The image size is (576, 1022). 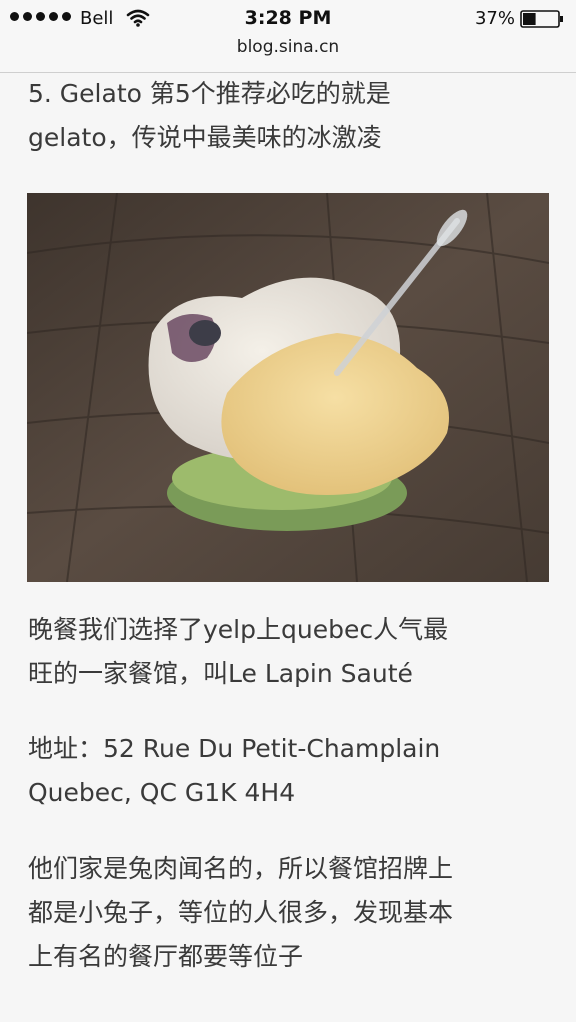 What do you see at coordinates (494, 18) in the screenshot?
I see `battery-percent: 37%` at bounding box center [494, 18].